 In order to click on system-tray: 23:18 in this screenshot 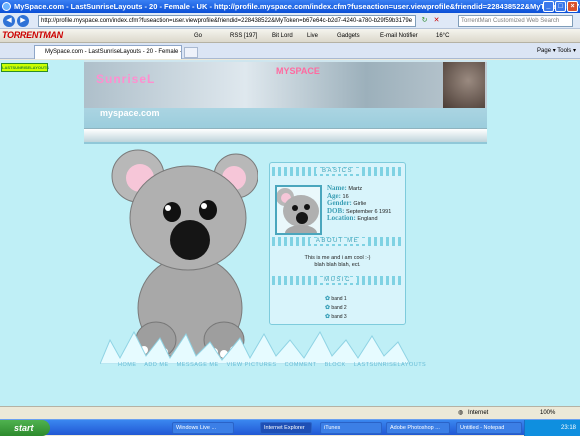, I will do `click(552, 428)`.